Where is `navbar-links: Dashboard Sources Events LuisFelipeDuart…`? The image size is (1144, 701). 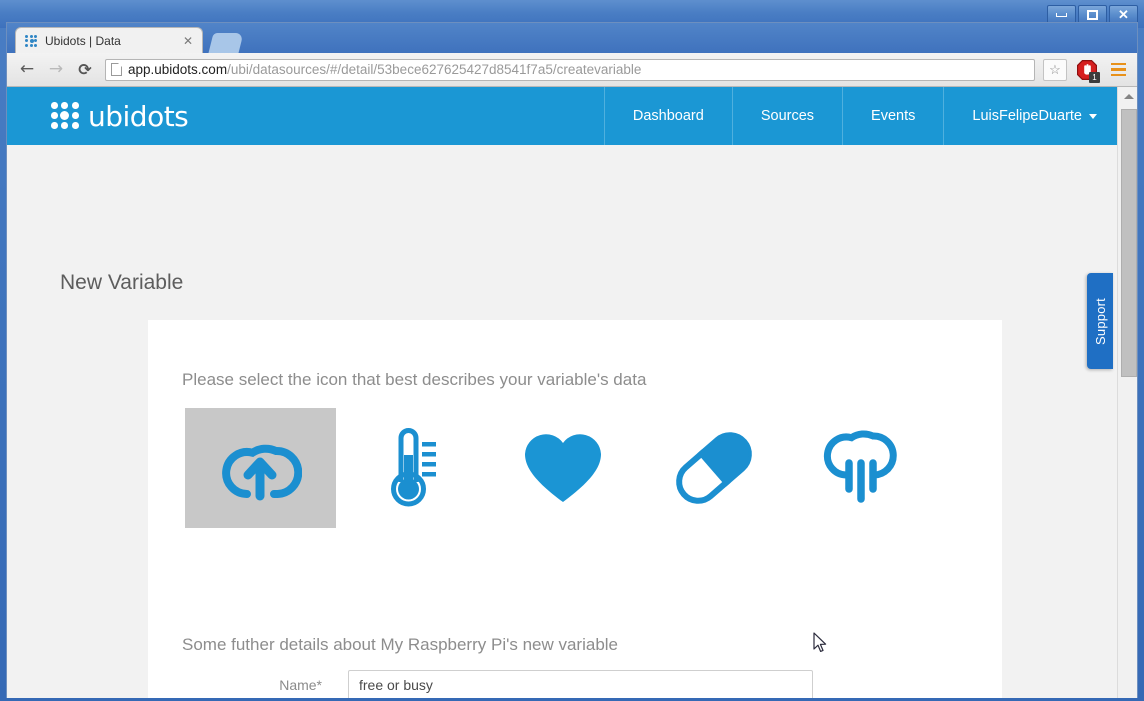
navbar-links: Dashboard Sources Events LuisFelipeDuart… is located at coordinates (860, 116).